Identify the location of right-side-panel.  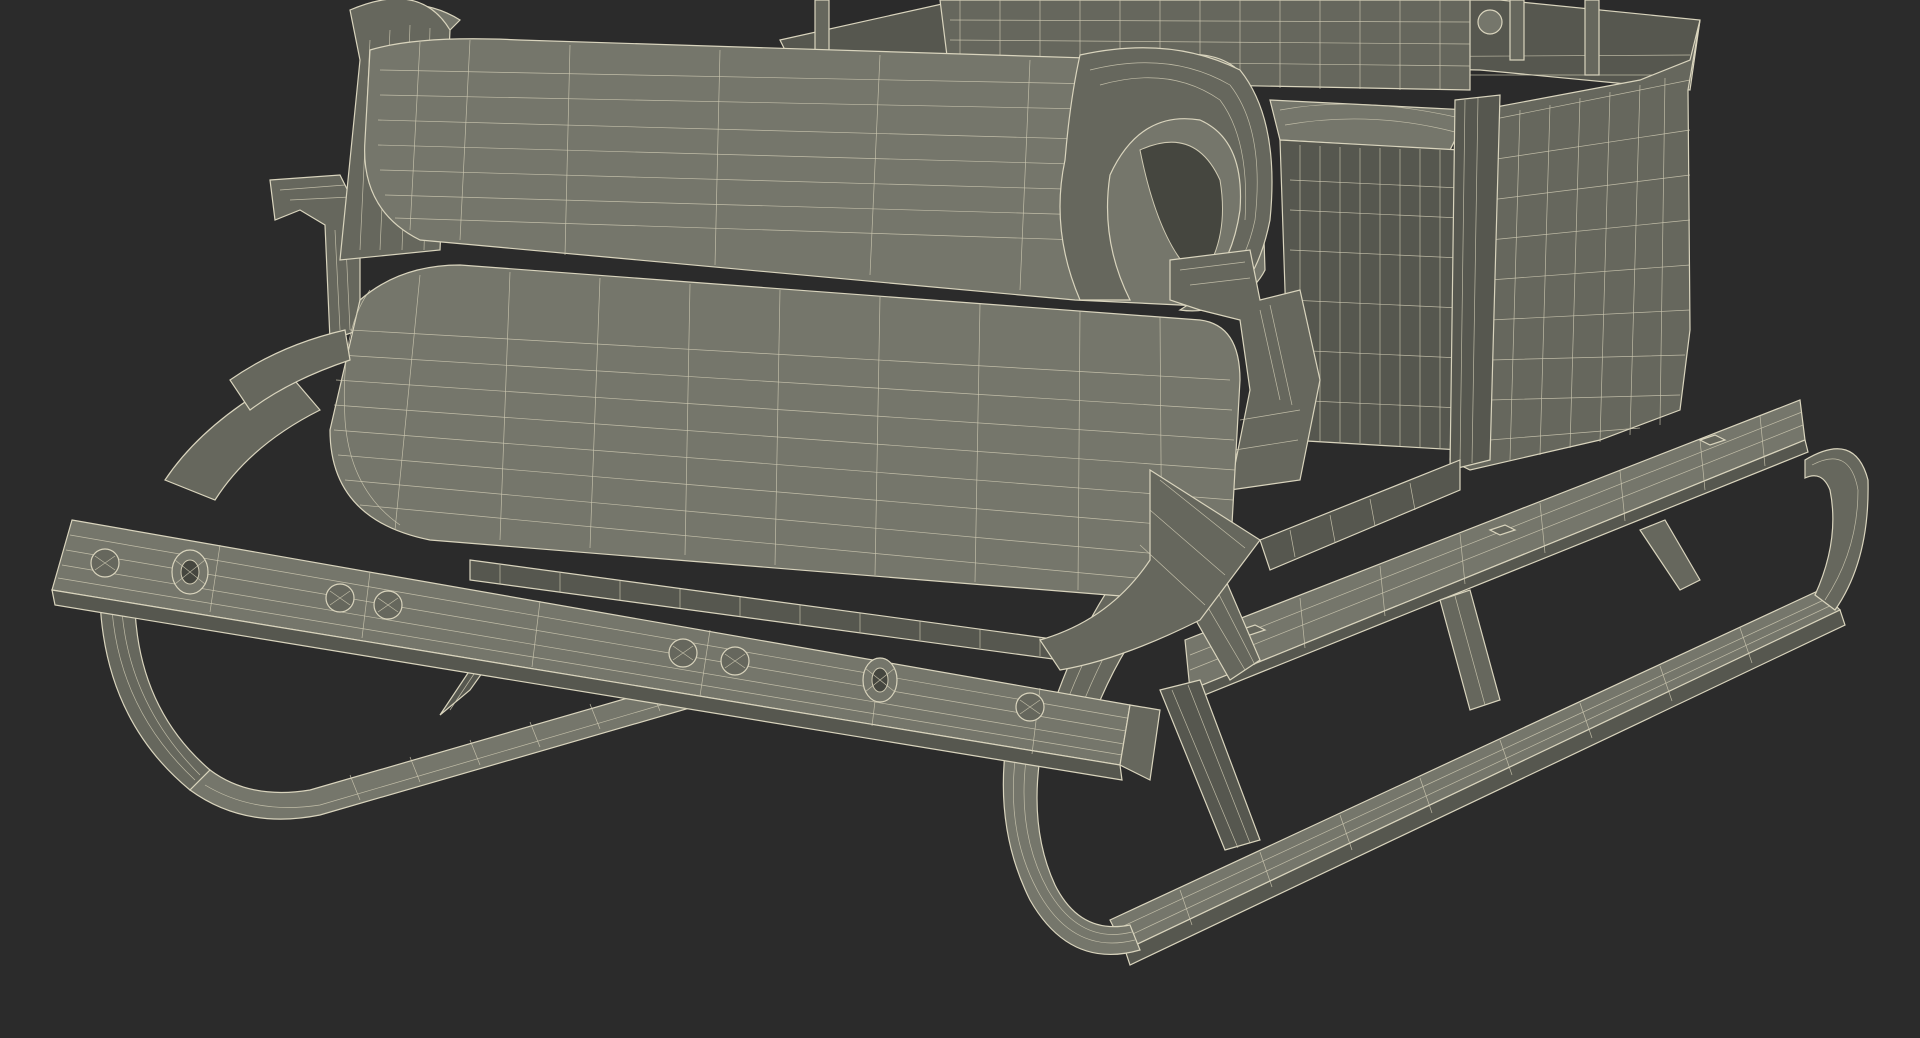
(1575, 245).